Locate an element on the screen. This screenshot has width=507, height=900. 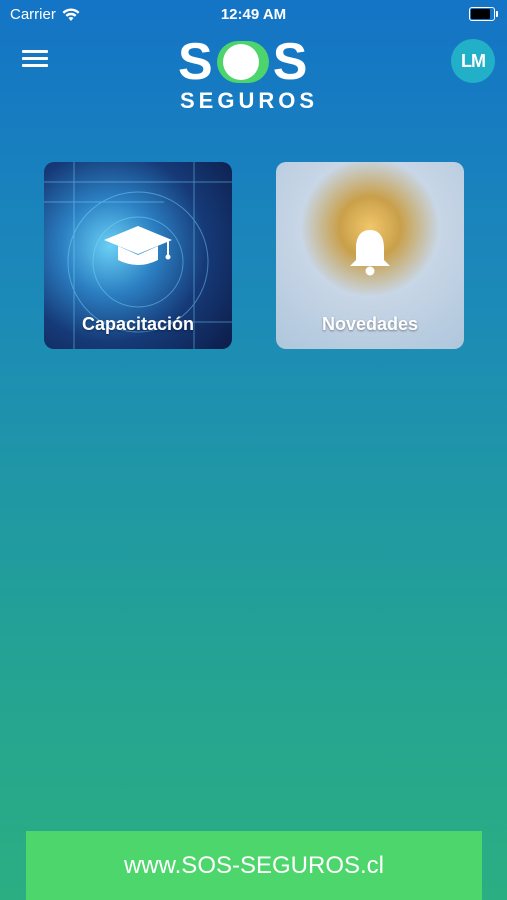
logo-toggle-icon is located at coordinates (242, 62).